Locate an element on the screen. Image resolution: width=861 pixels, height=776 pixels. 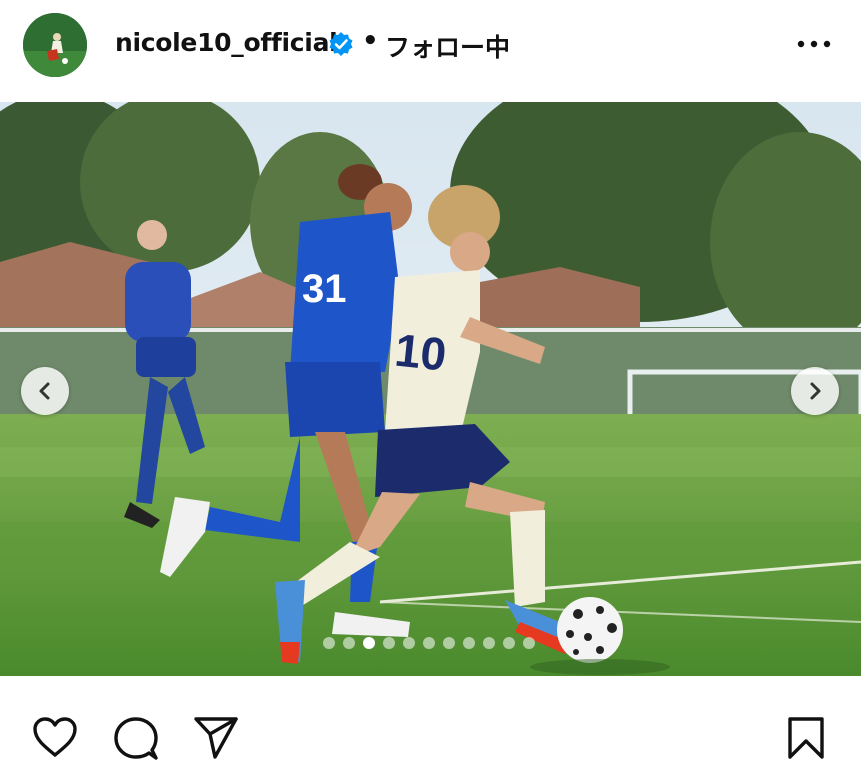
carousel-next-button is located at coordinates (815, 391).